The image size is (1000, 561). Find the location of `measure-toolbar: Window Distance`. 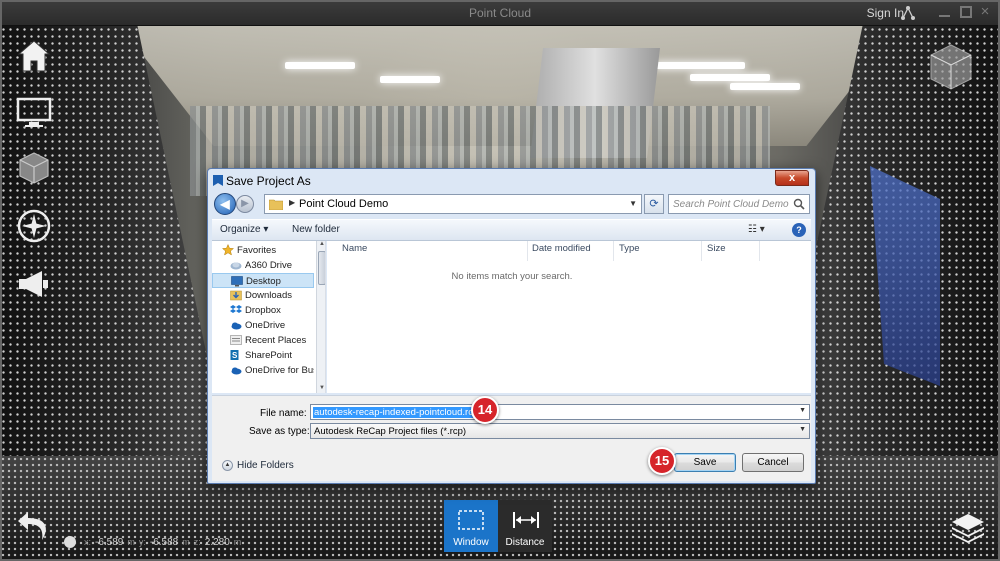

measure-toolbar: Window Distance is located at coordinates (498, 526).